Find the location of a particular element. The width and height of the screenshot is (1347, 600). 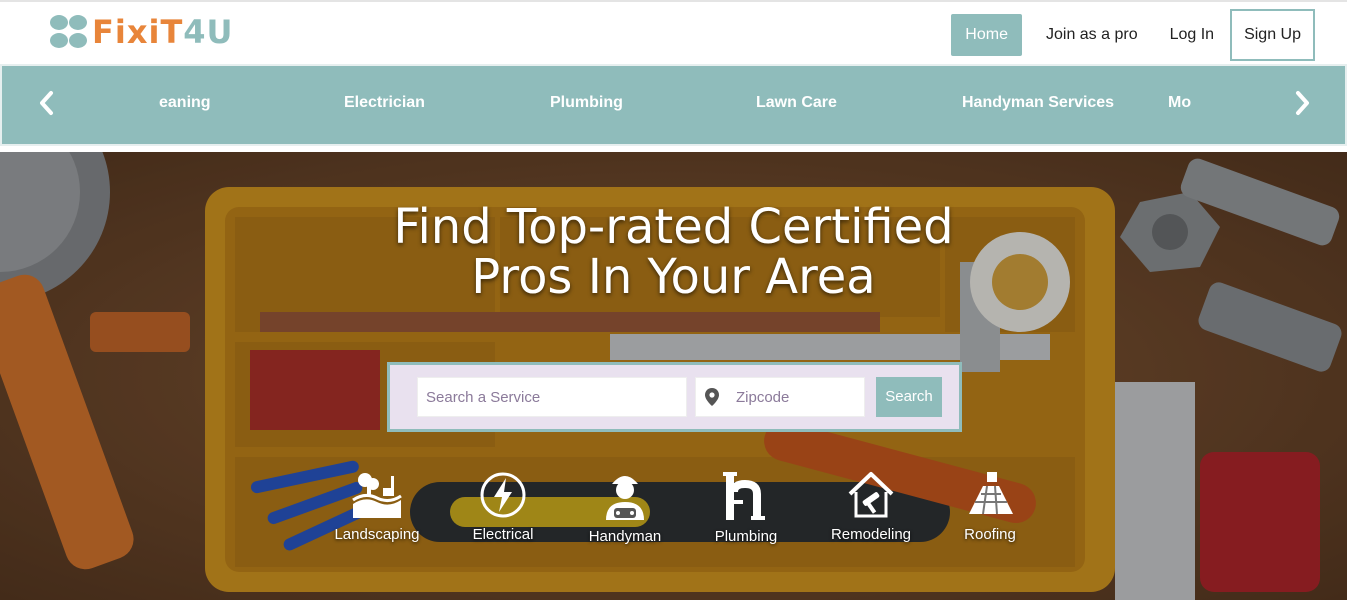

logo-text: FixiT4U is located at coordinates (163, 32).